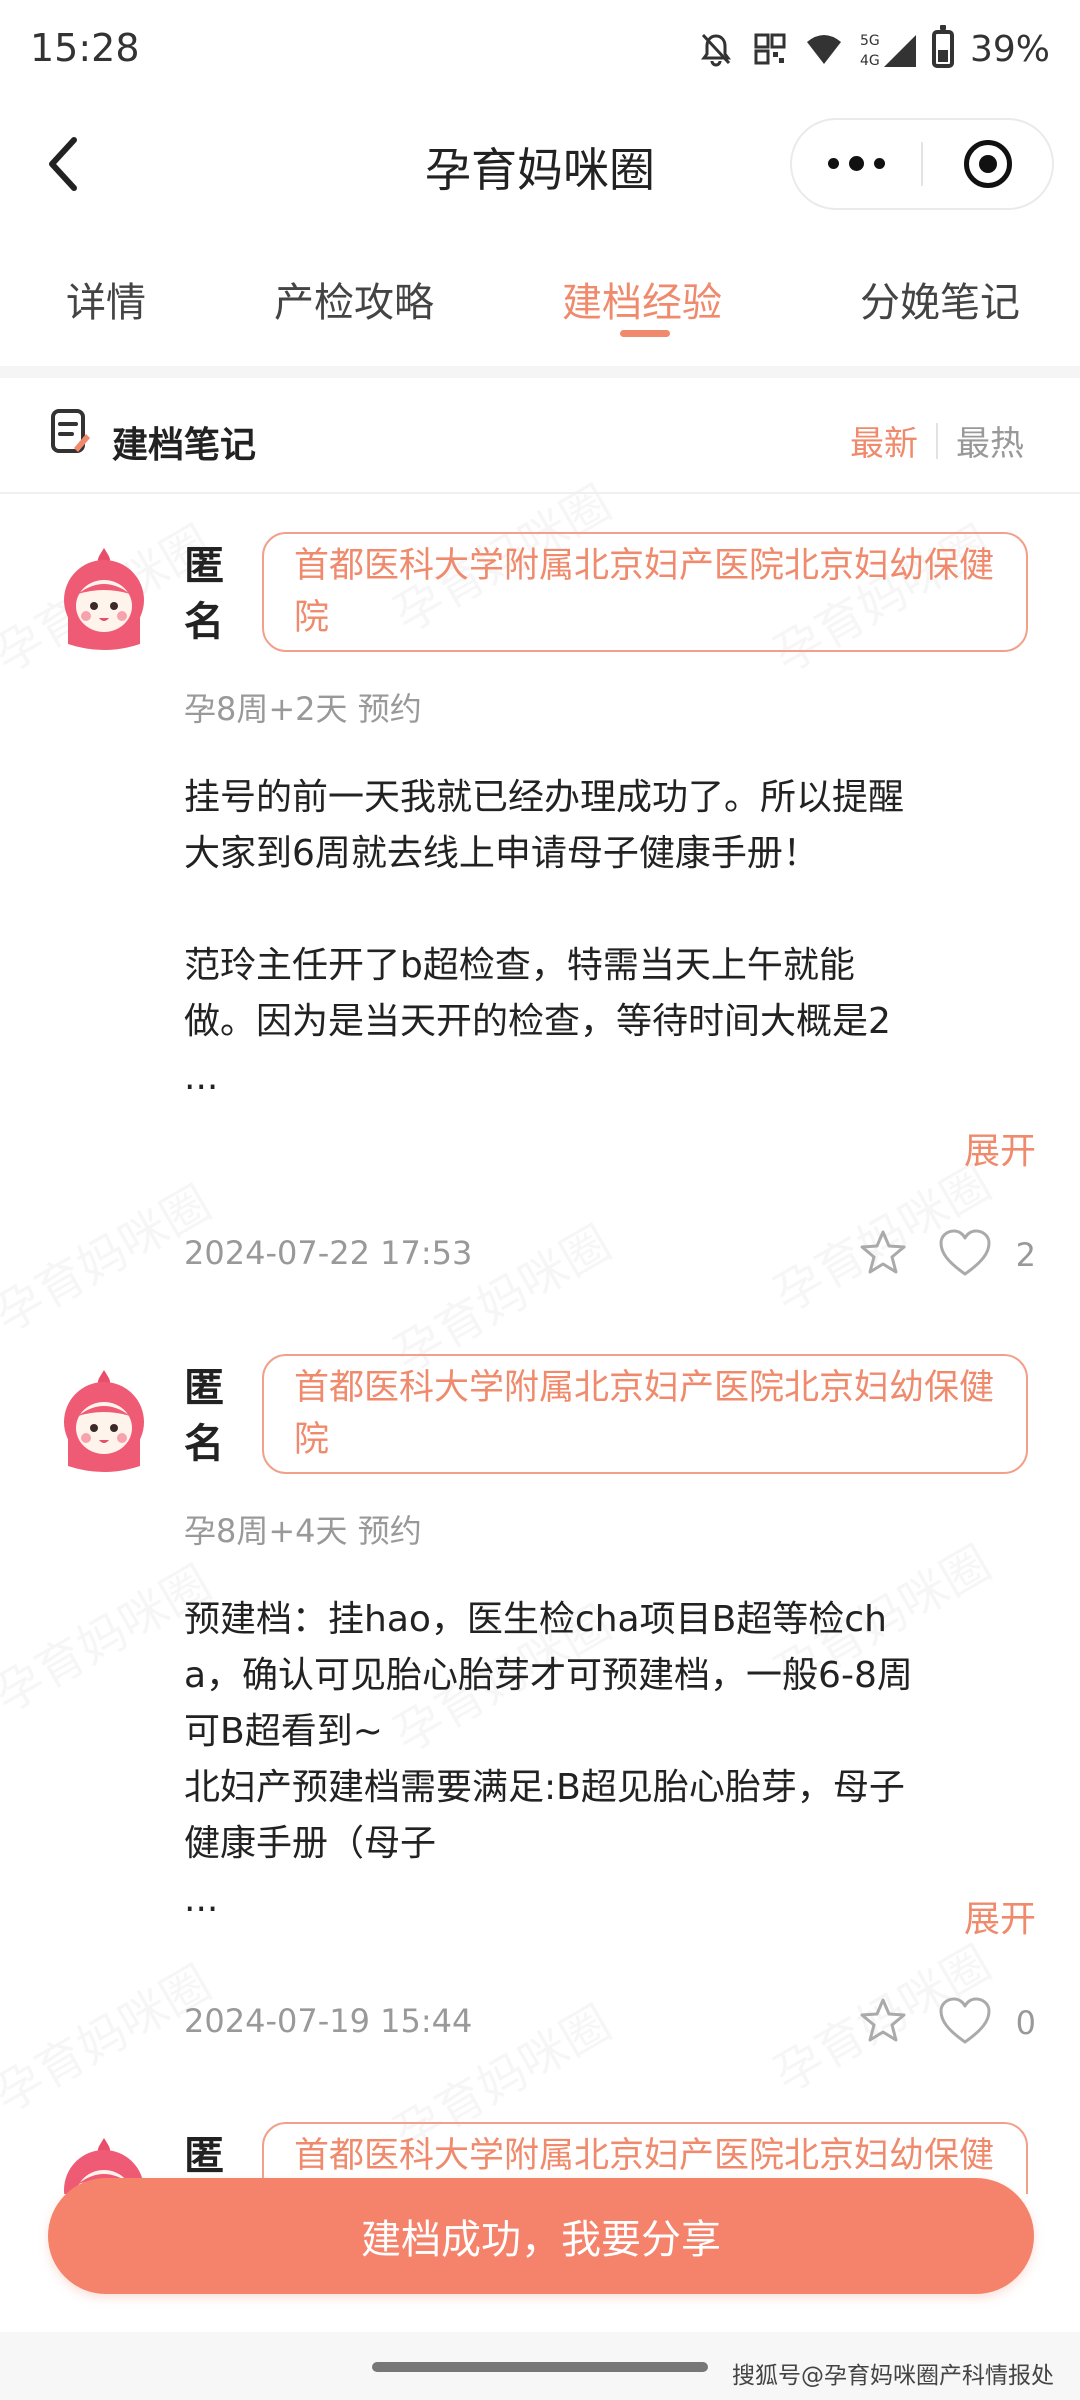 The width and height of the screenshot is (1080, 2400). I want to click on active-tab-indicator, so click(645, 333).